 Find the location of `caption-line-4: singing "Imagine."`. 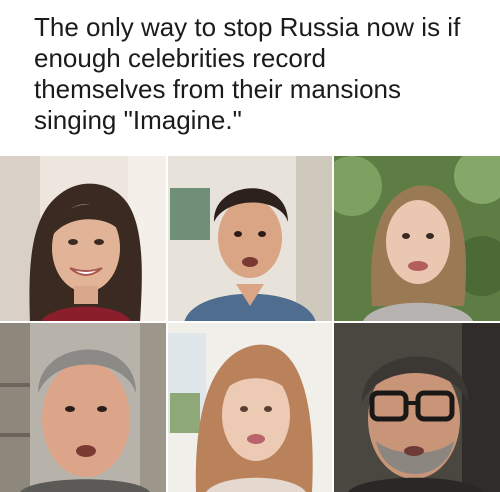

caption-line-4: singing "Imagine." is located at coordinates (138, 120).